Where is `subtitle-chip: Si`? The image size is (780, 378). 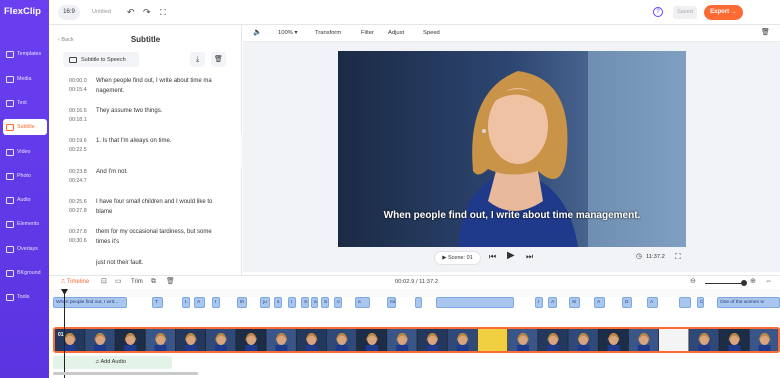
subtitle-chip: Si is located at coordinates (574, 302).